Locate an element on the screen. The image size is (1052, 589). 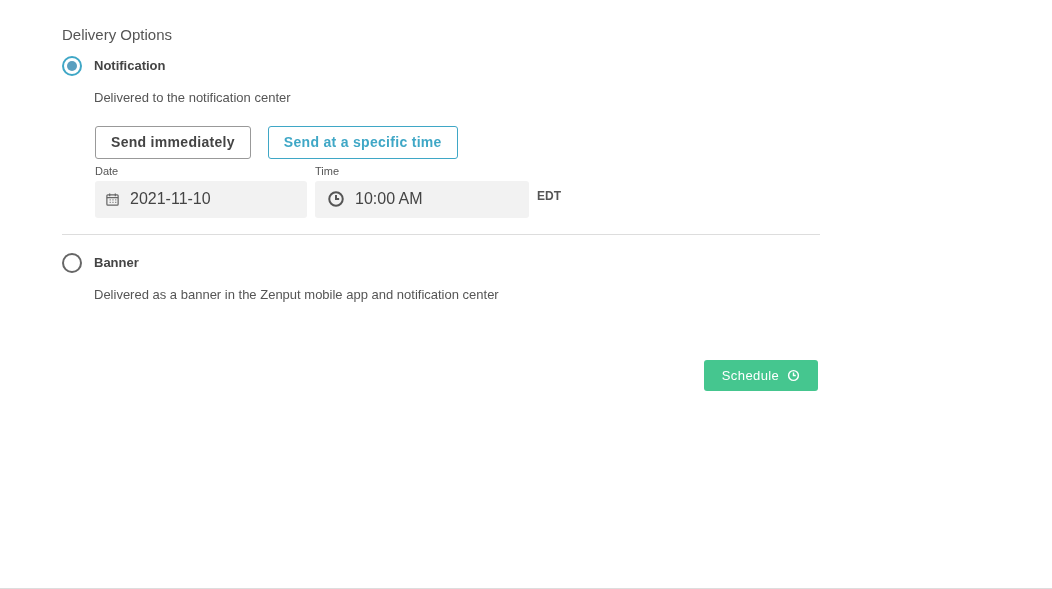
section-title: Delivery Options is located at coordinates (118, 34).